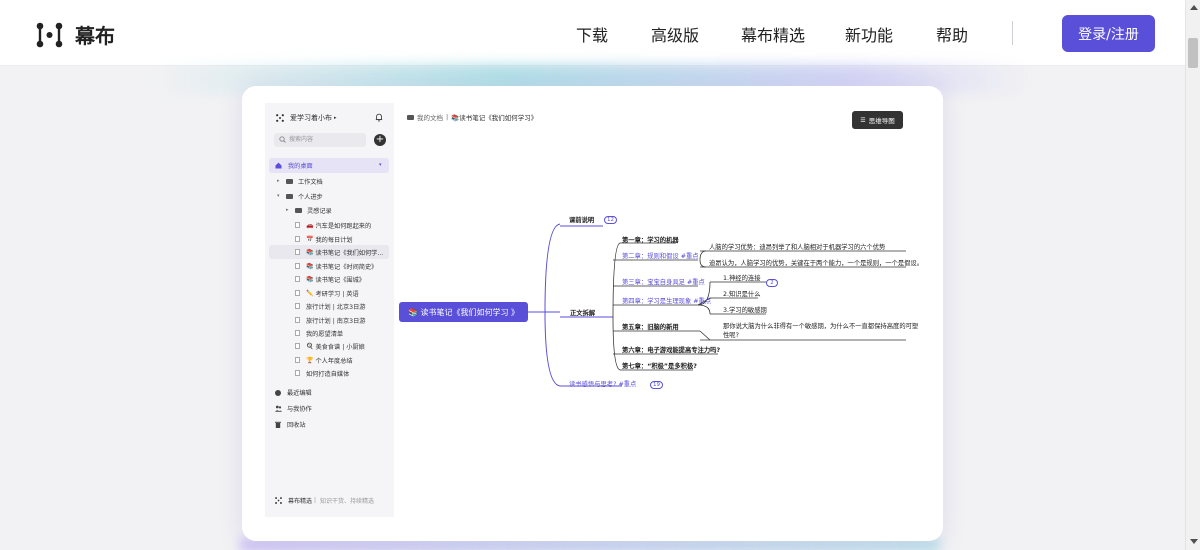  What do you see at coordinates (653, 282) in the screenshot?
I see `node-ch3-label: 第三章：宝宝自身具足` at bounding box center [653, 282].